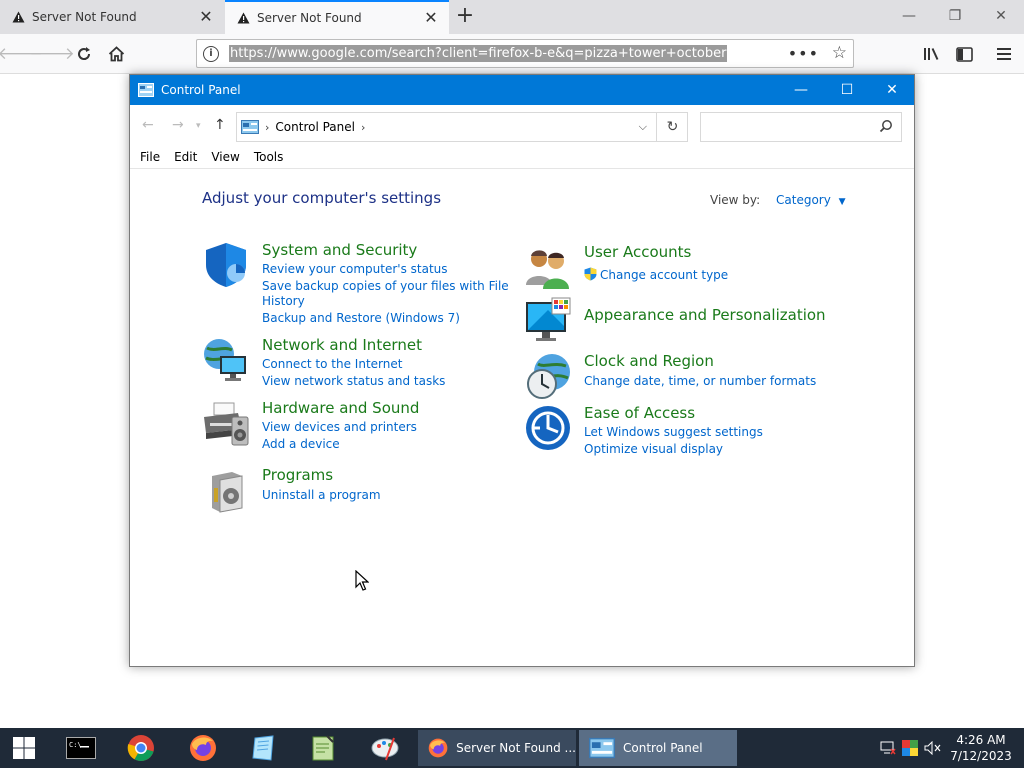  I want to click on link-file-history-cont: History, so click(283, 301).